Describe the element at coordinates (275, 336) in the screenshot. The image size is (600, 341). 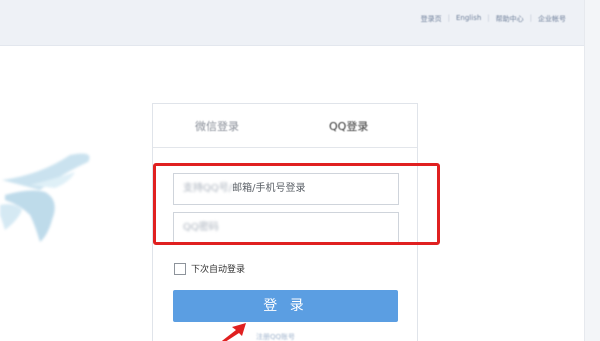
I see `register-link: 注册QQ账号` at that location.